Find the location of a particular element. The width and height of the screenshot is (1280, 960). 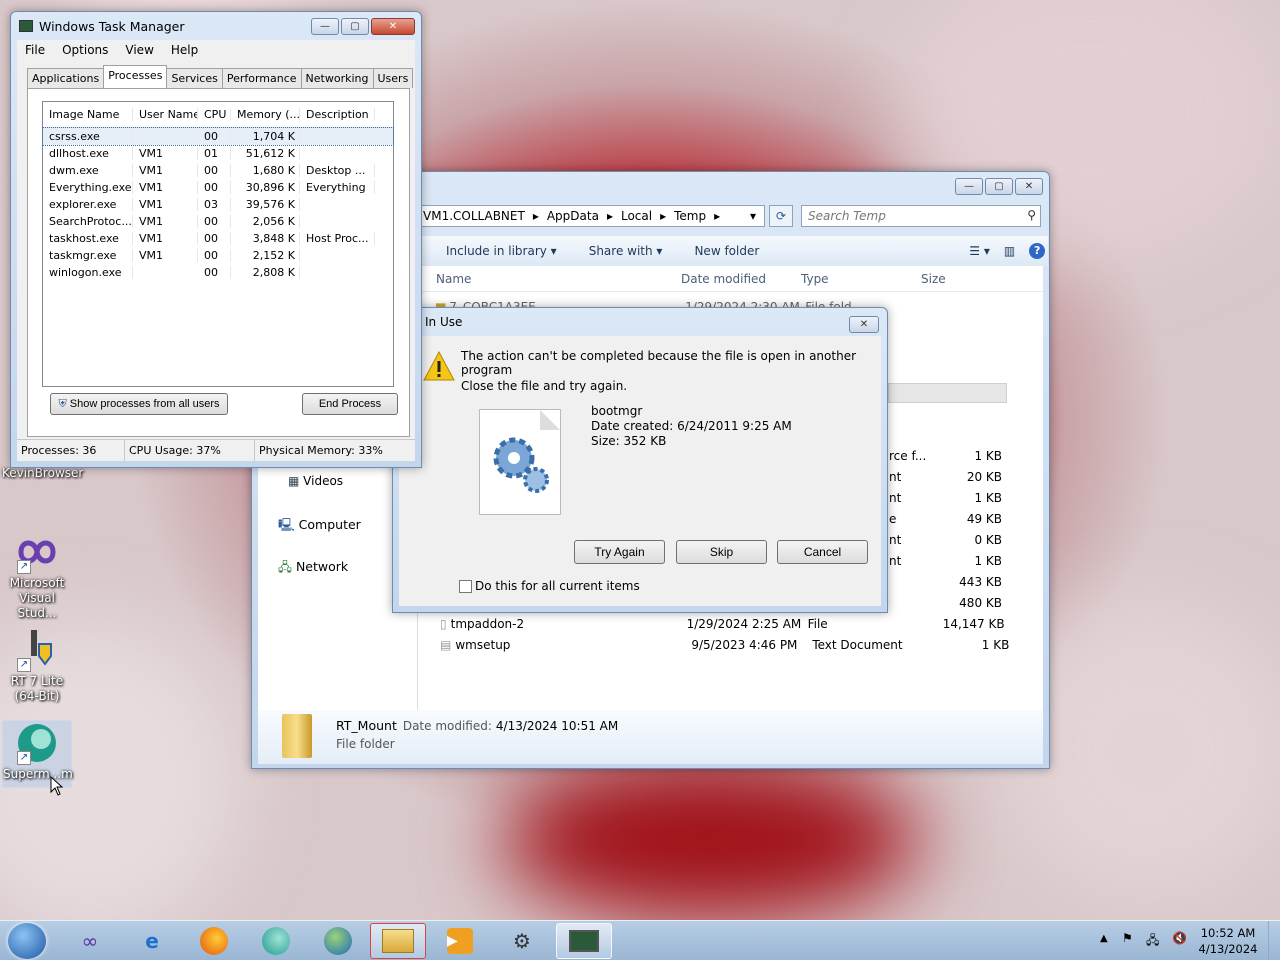

try-again-button: Try Again is located at coordinates (619, 552).